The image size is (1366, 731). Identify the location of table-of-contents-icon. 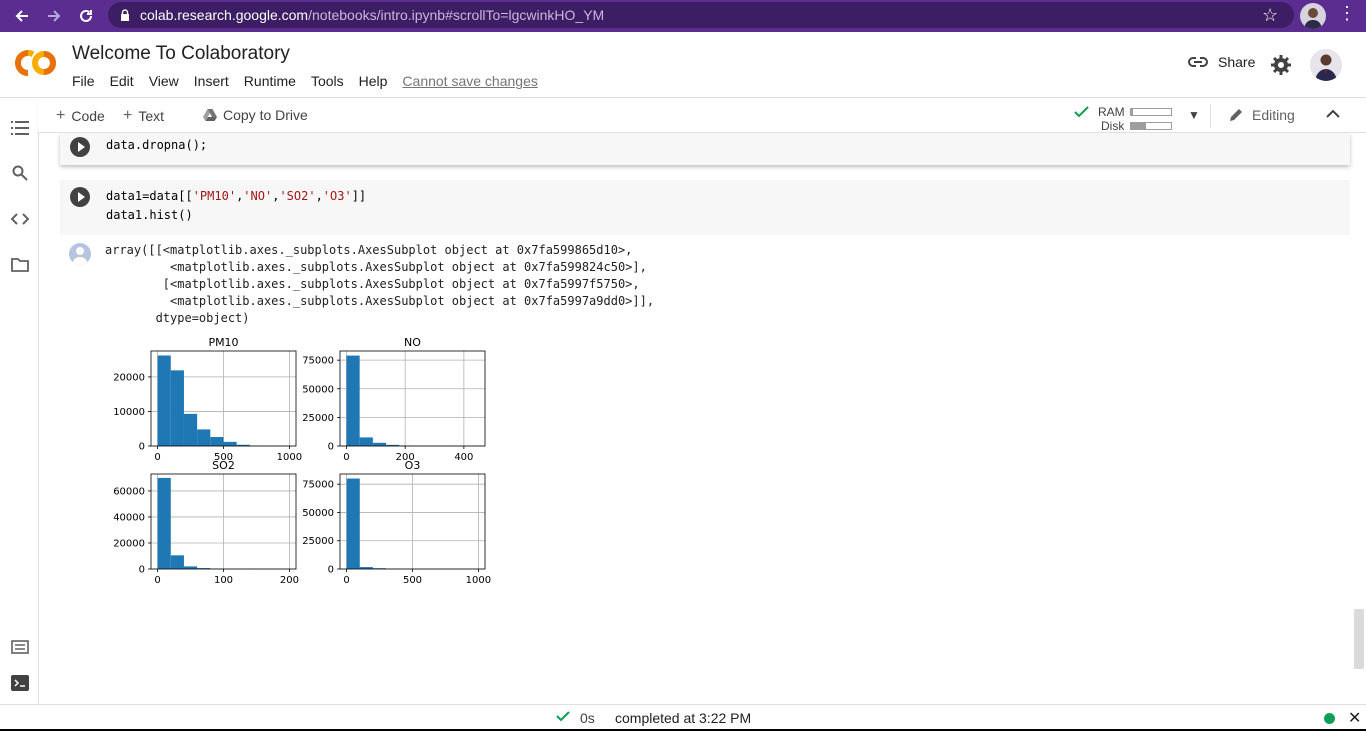
(20, 128).